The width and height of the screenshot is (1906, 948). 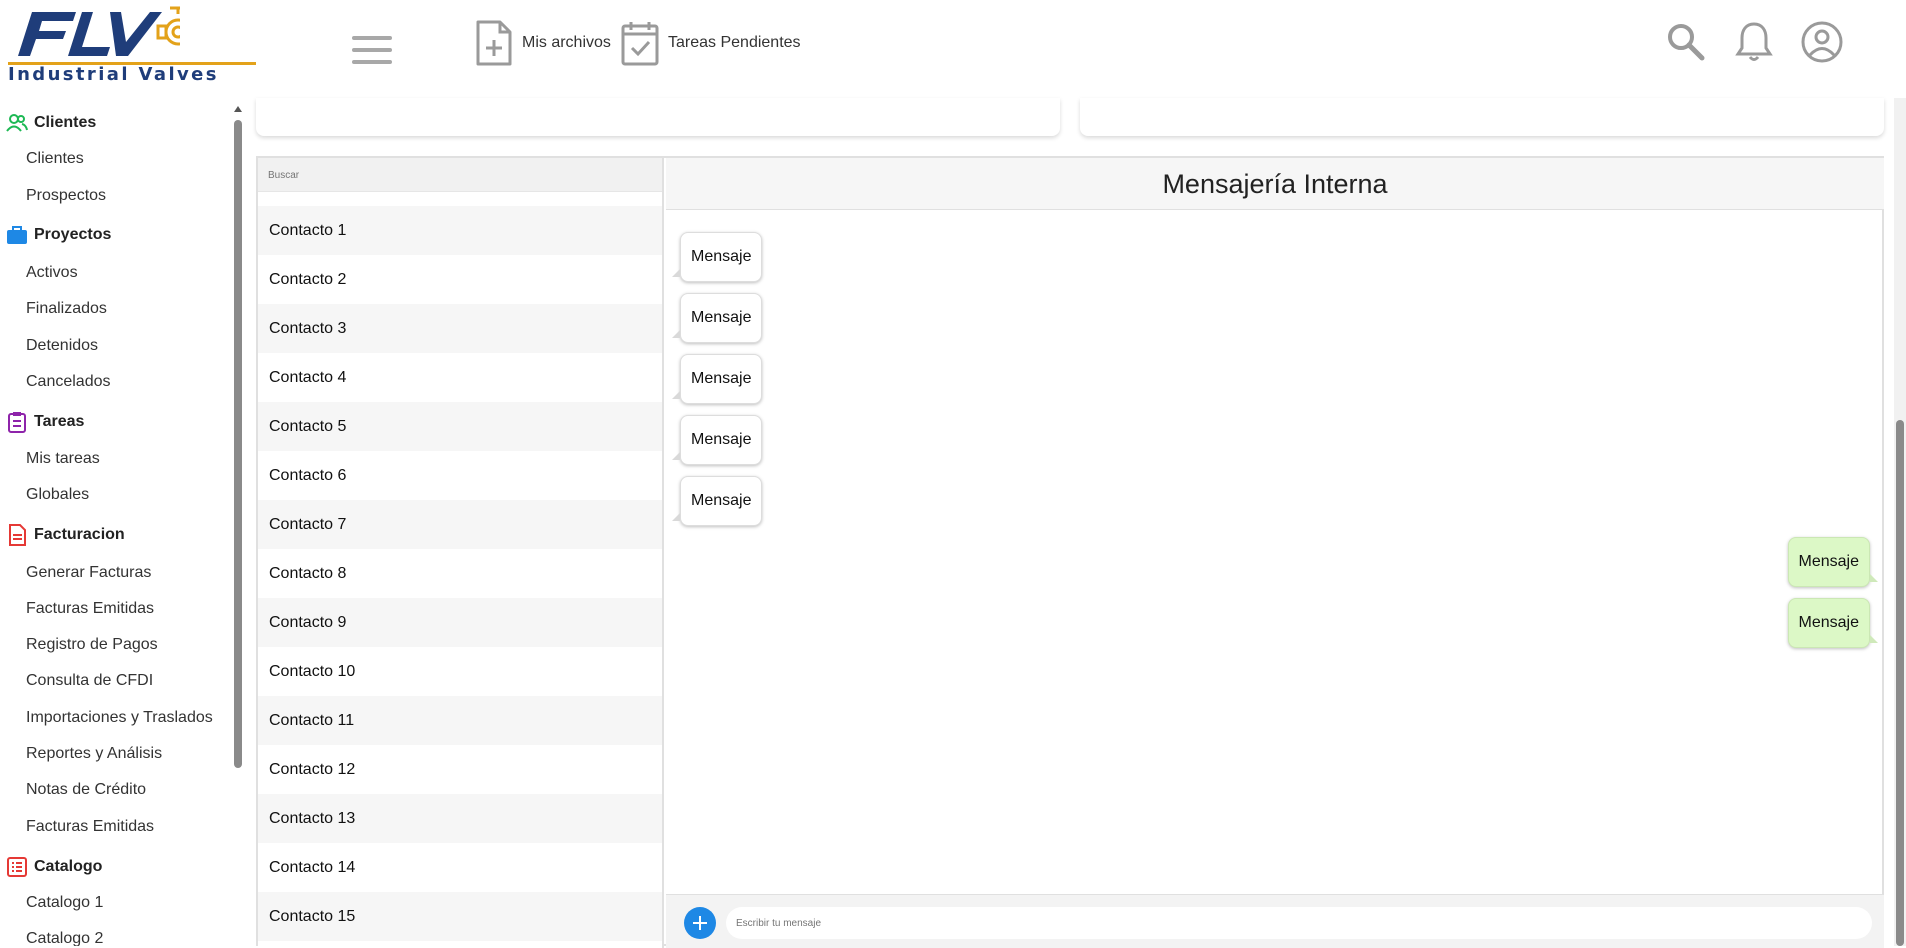 I want to click on sidebar-item-consulta-cfdi: Consulta de CFDI, so click(x=89, y=681).